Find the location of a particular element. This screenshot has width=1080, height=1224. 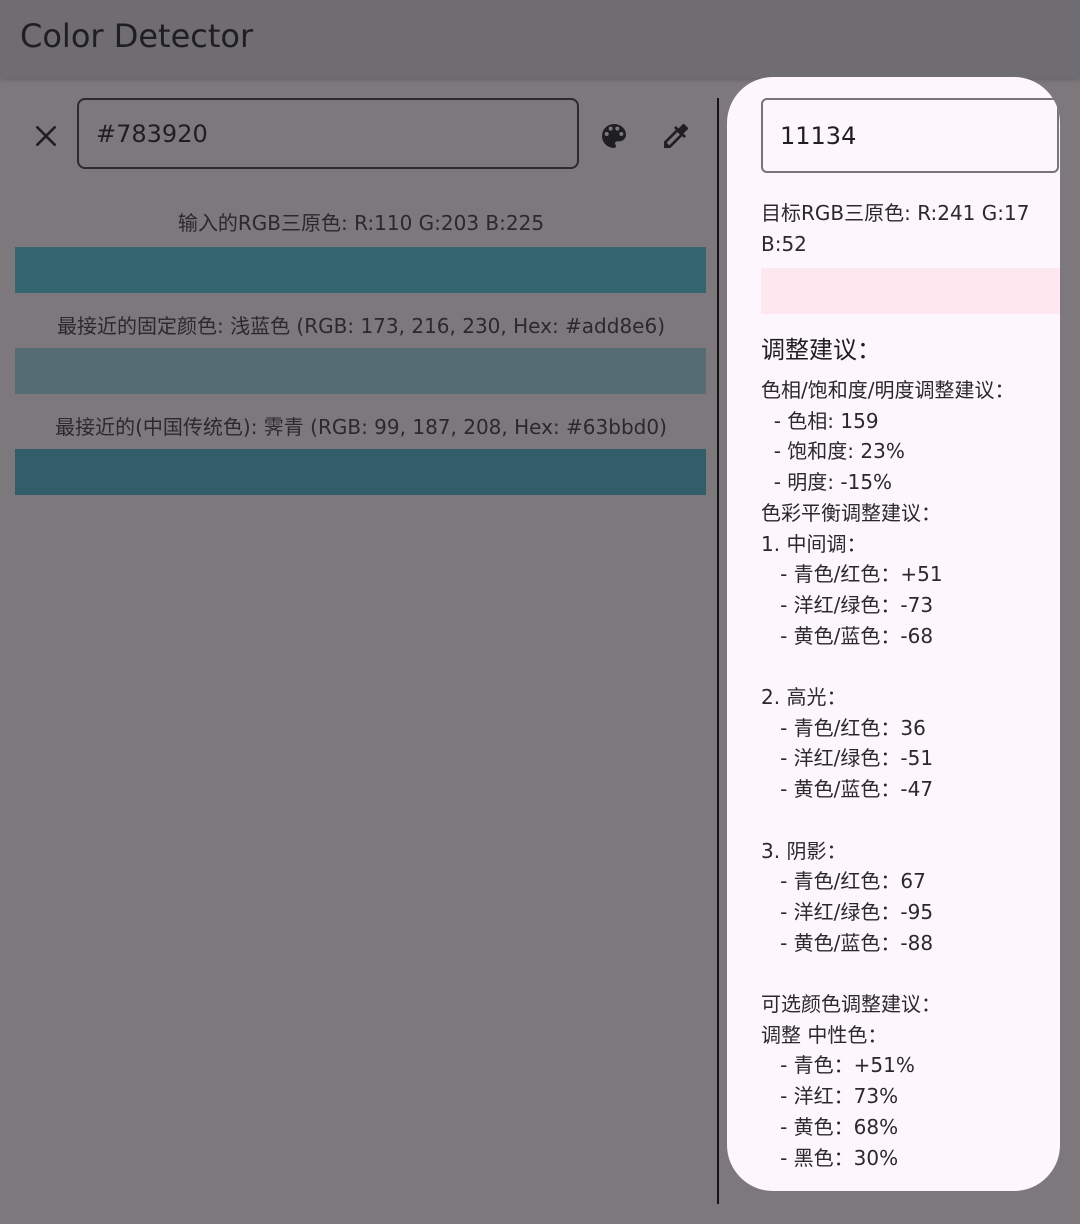

target-color-input is located at coordinates (910, 135).